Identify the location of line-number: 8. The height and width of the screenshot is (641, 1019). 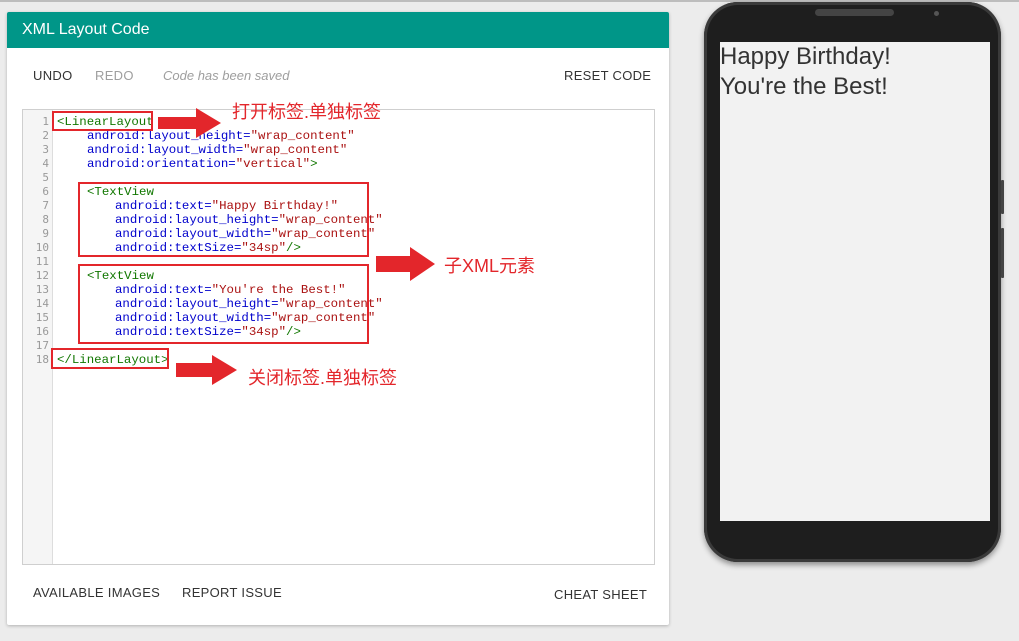
(45, 219).